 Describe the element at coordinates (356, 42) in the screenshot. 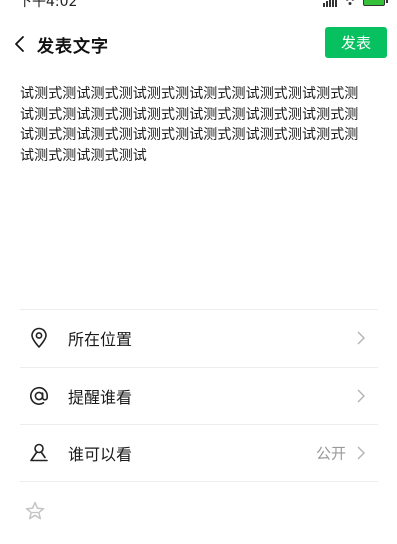

I see `publish-button: 发表` at that location.